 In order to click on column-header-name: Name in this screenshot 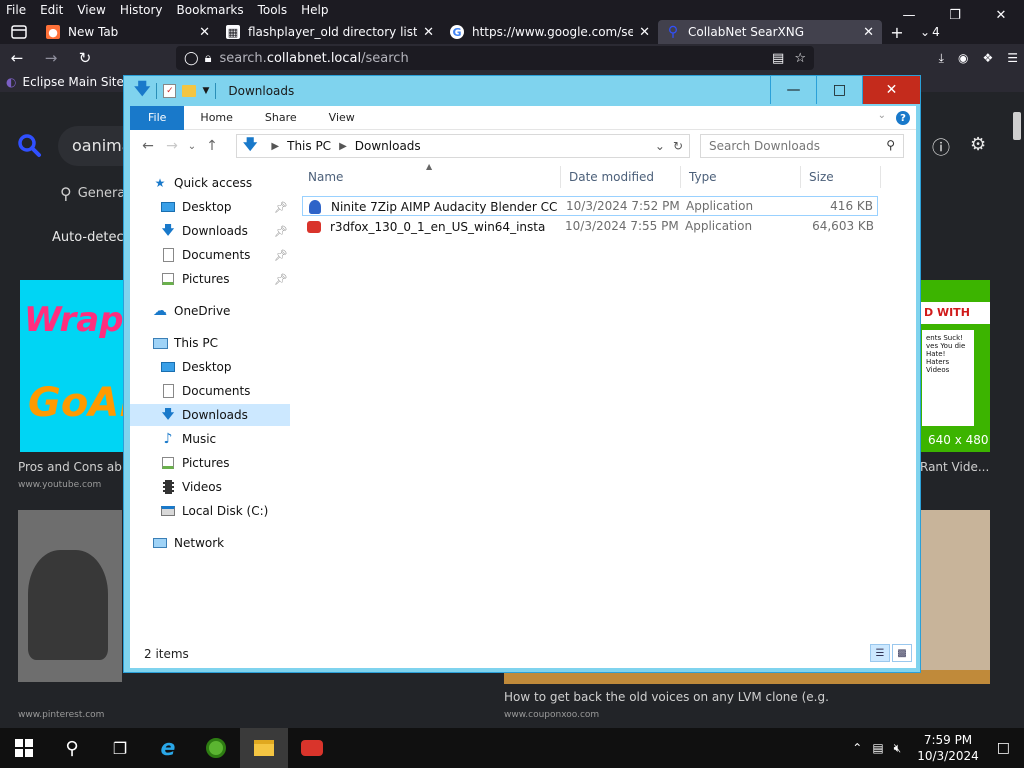, I will do `click(430, 177)`.